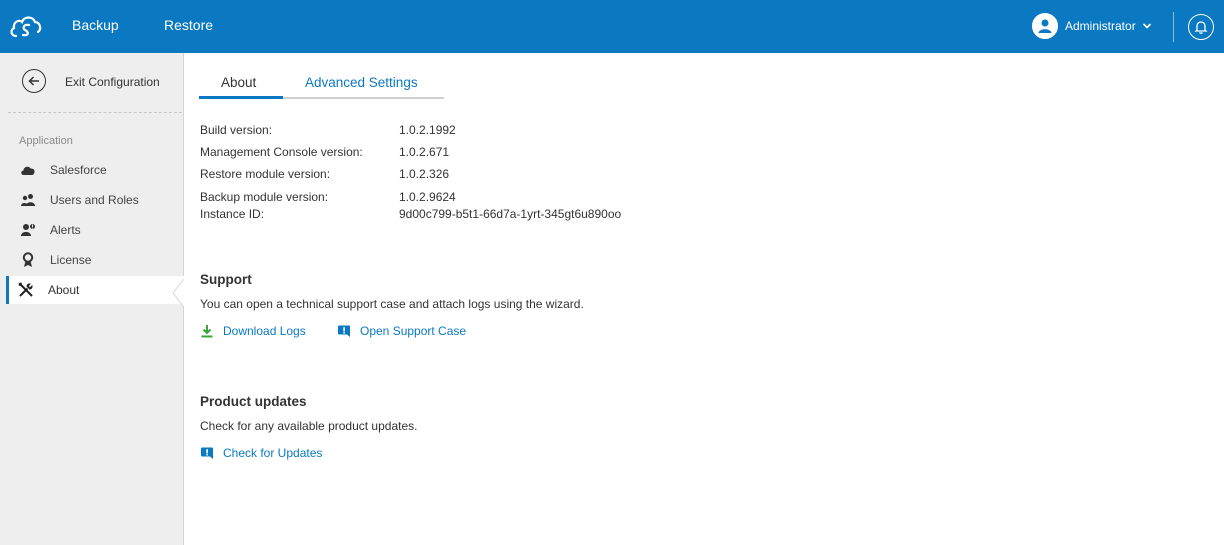 This screenshot has height=545, width=1224. What do you see at coordinates (95, 25) in the screenshot?
I see `nav-backup: Backup` at bounding box center [95, 25].